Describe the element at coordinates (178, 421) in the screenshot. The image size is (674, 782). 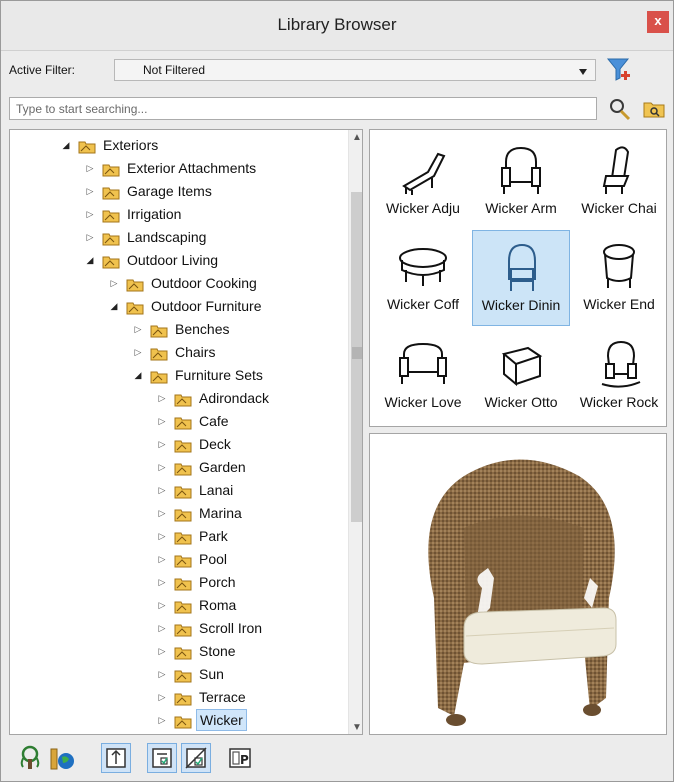
I see `tree-item: ▷ Cafe` at that location.